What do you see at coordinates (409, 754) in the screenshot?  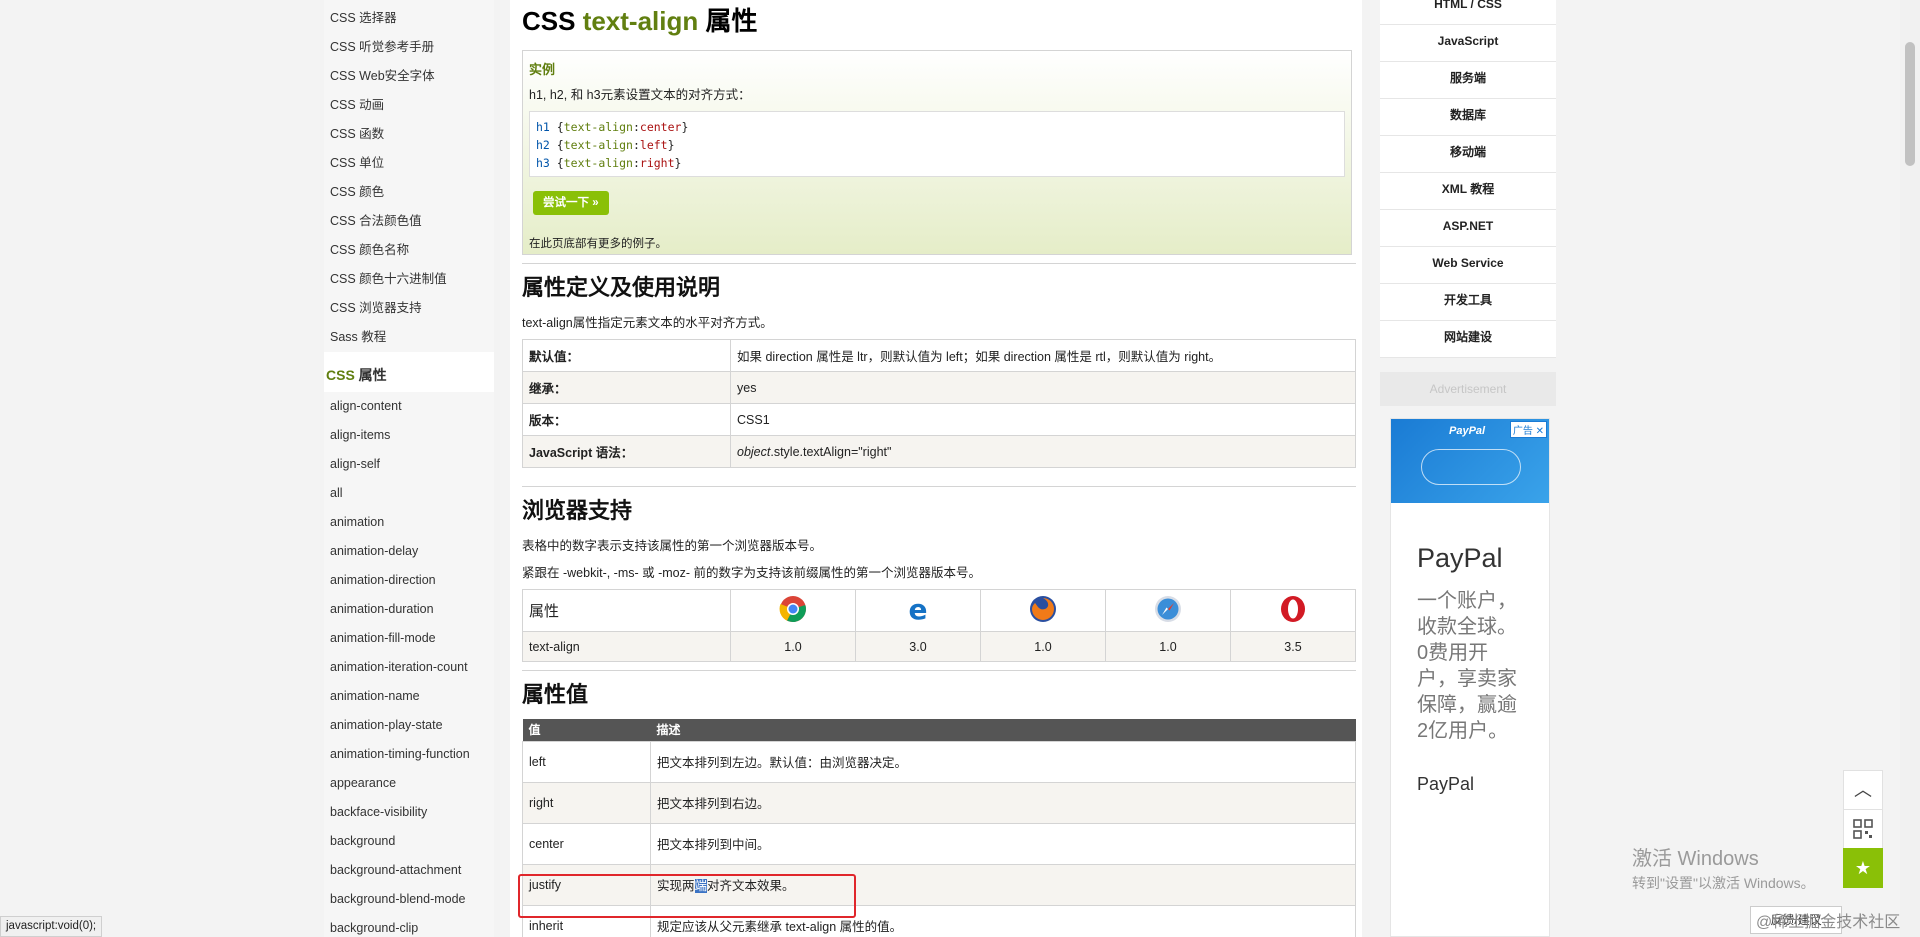 I see `left-nav-property-item: animation-timing-function` at bounding box center [409, 754].